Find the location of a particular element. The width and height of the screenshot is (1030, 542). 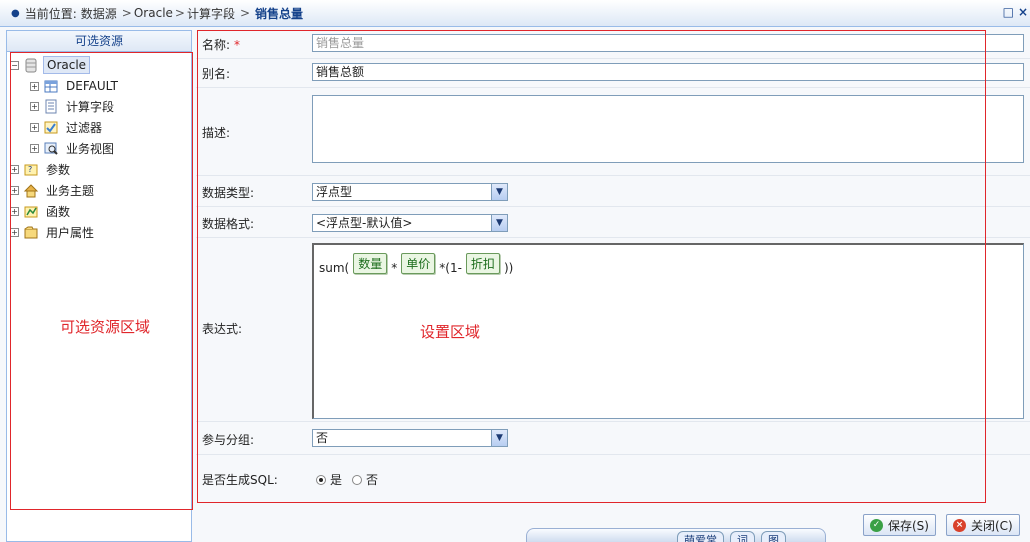

form-row-name: 名称: * 销售总量 is located at coordinates (613, 44).